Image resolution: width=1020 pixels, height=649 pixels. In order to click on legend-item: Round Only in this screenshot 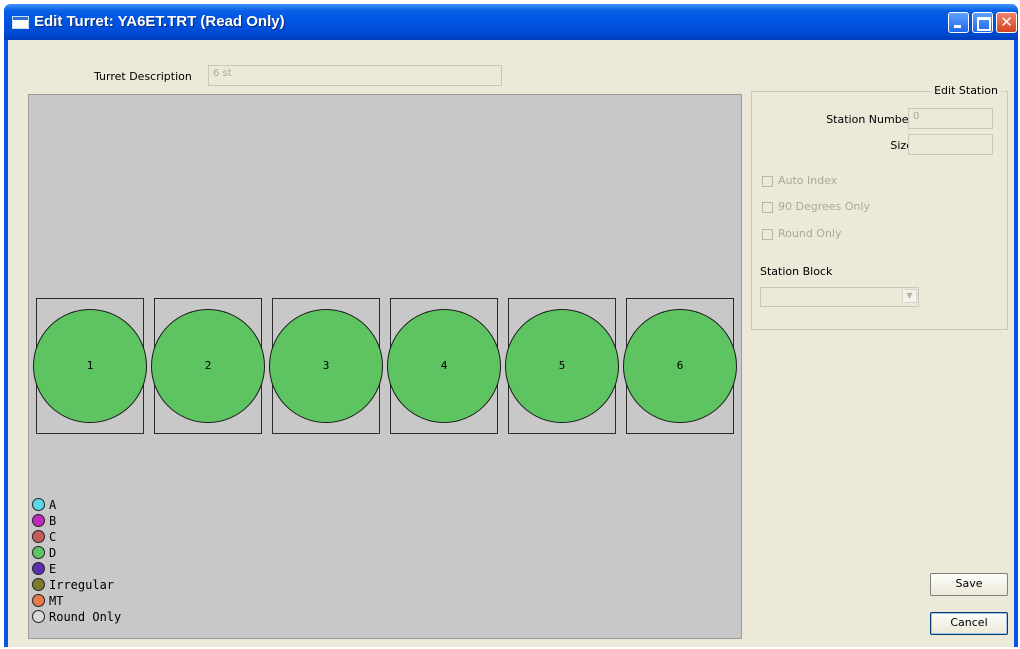, I will do `click(122, 617)`.